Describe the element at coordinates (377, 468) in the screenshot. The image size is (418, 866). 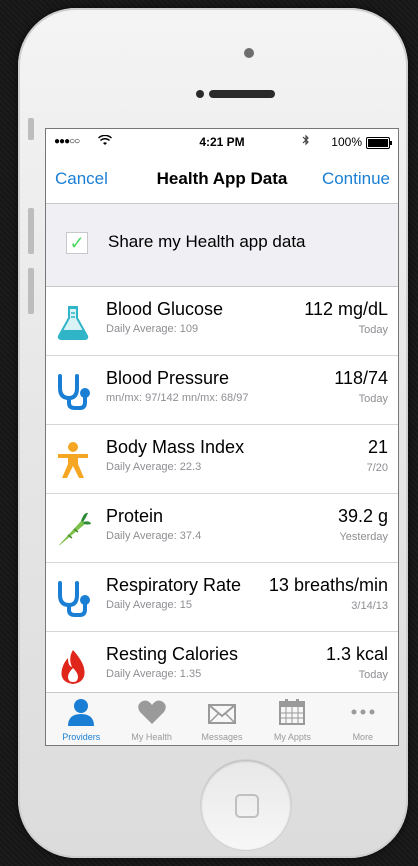
I see `metric-date: 7/20` at that location.